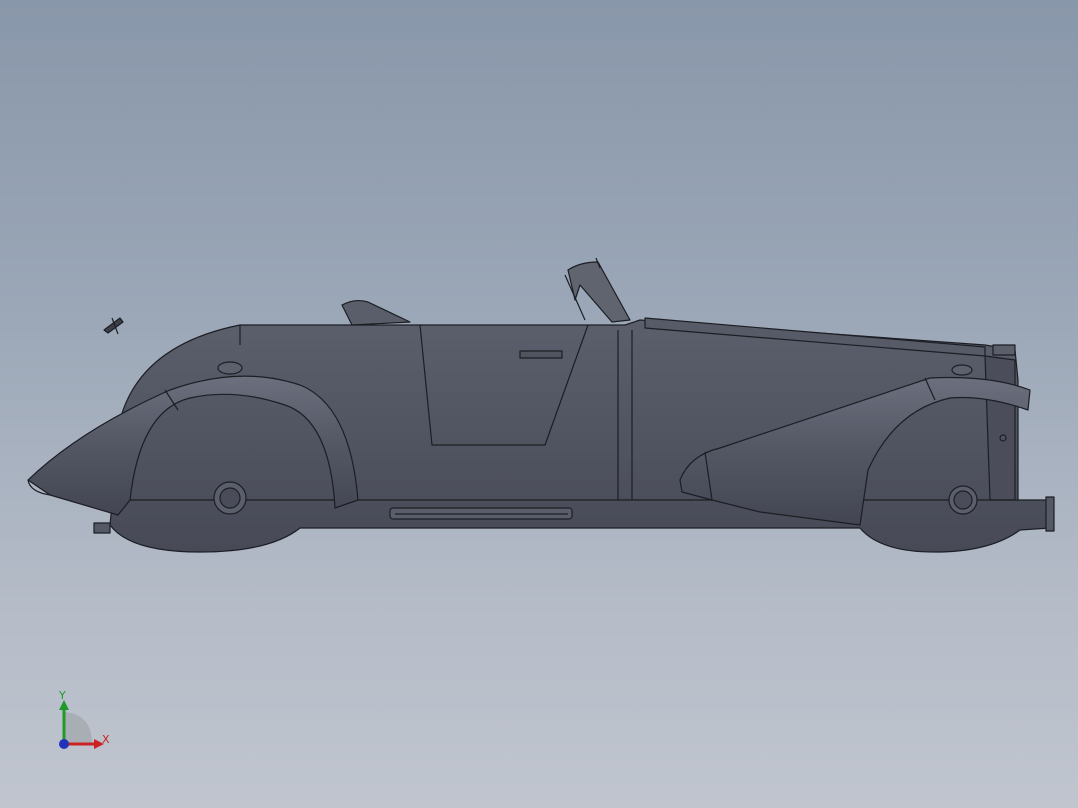 The width and height of the screenshot is (1078, 808). What do you see at coordinates (230, 368) in the screenshot?
I see `rear-light` at bounding box center [230, 368].